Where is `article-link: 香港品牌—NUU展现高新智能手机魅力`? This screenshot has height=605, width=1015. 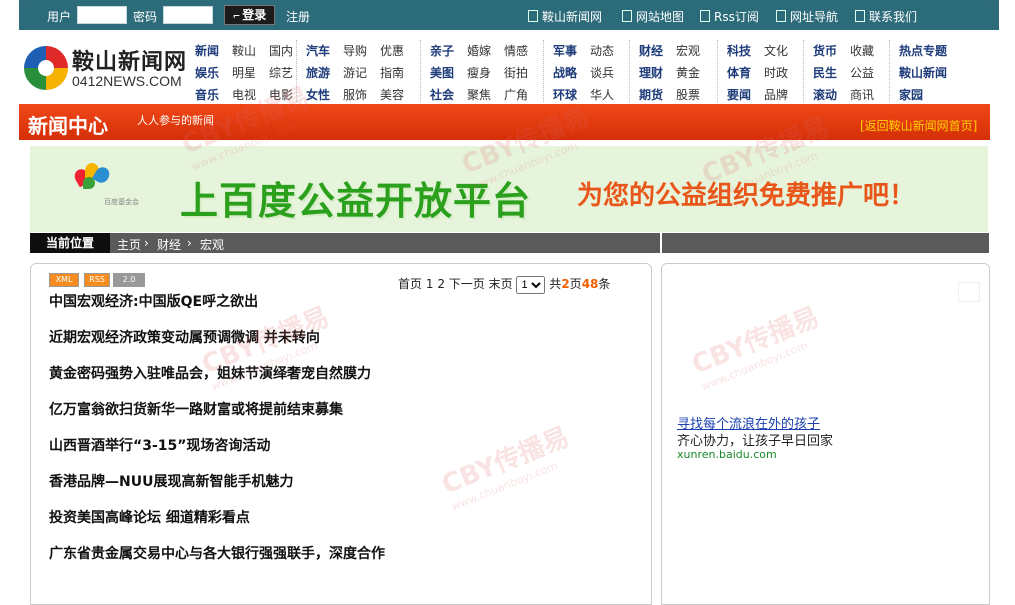
article-link: 香港品牌—NUU展现高新智能手机魅力 is located at coordinates (171, 481).